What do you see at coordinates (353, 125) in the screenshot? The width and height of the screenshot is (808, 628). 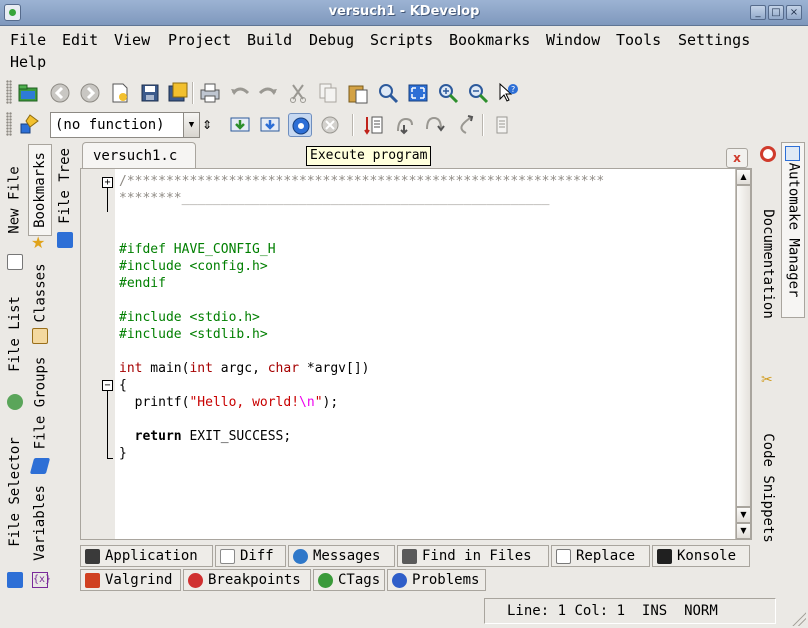 I see `toolbar-separator` at bounding box center [353, 125].